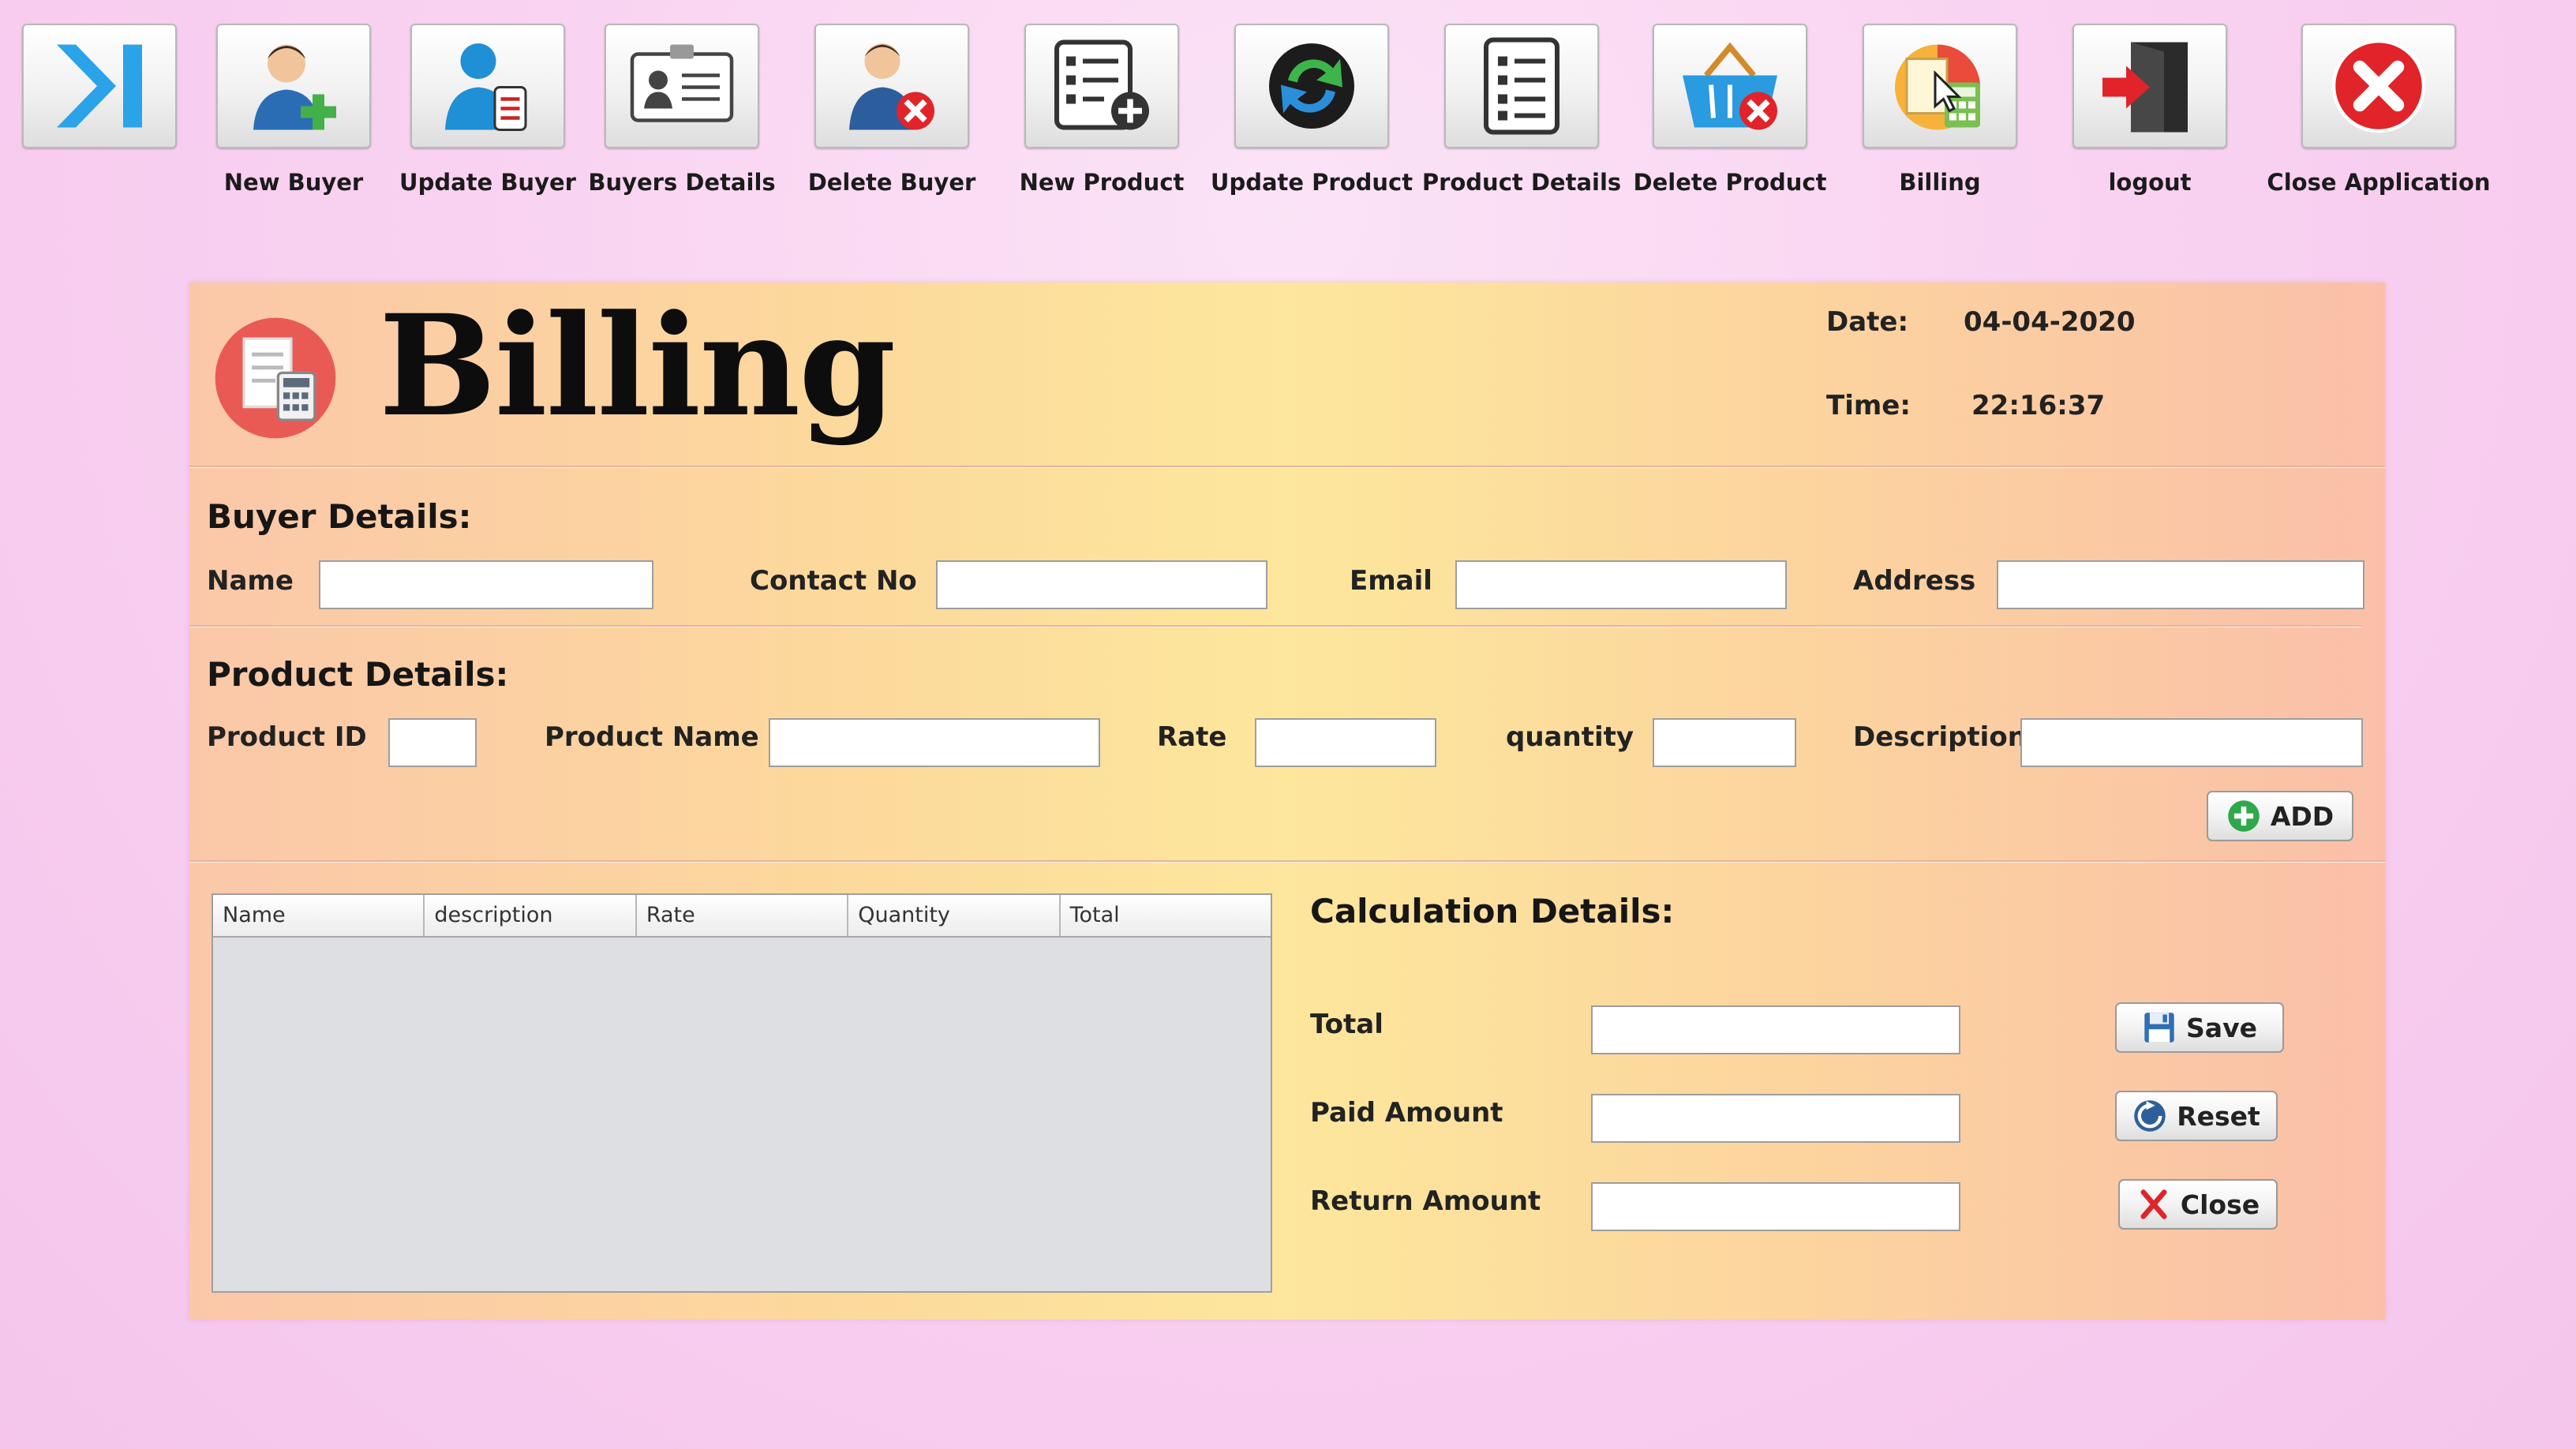 Image resolution: width=2576 pixels, height=1449 pixels. What do you see at coordinates (2150, 182) in the screenshot?
I see `logout-label: logout` at bounding box center [2150, 182].